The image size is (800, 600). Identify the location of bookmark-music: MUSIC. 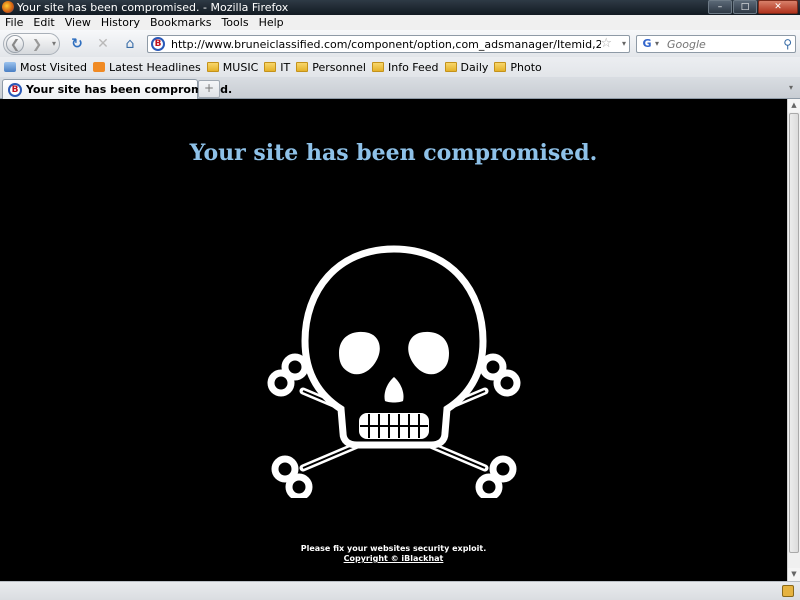
(232, 67).